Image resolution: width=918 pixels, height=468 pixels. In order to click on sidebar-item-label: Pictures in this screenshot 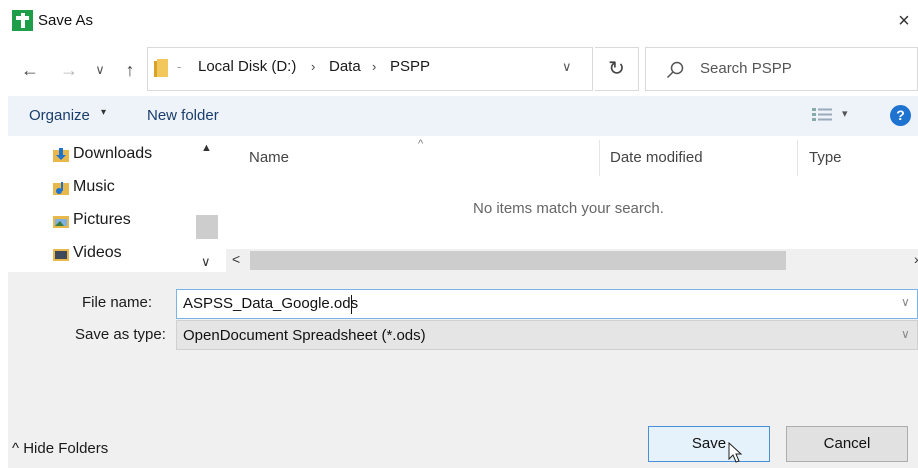, I will do `click(102, 219)`.